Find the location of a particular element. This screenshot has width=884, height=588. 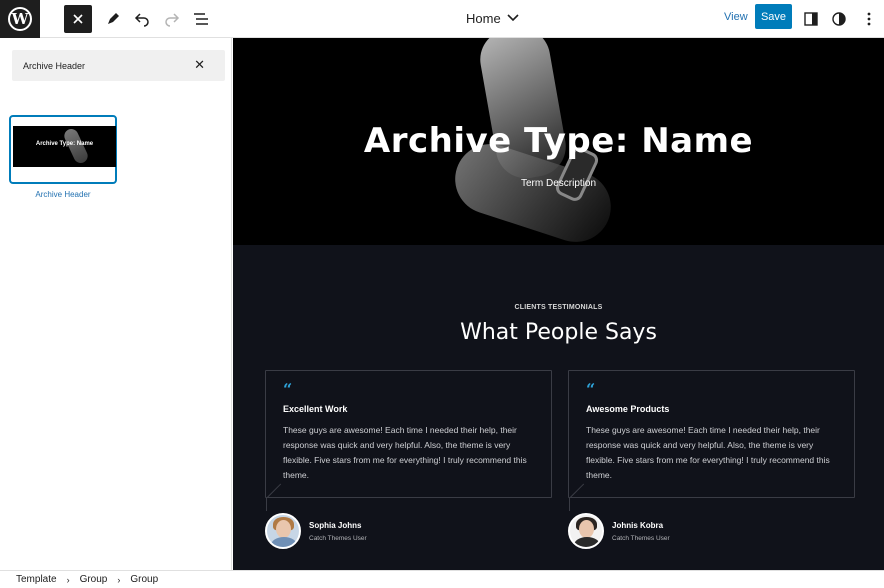

wordpress-logo-icon: W is located at coordinates (20, 19).